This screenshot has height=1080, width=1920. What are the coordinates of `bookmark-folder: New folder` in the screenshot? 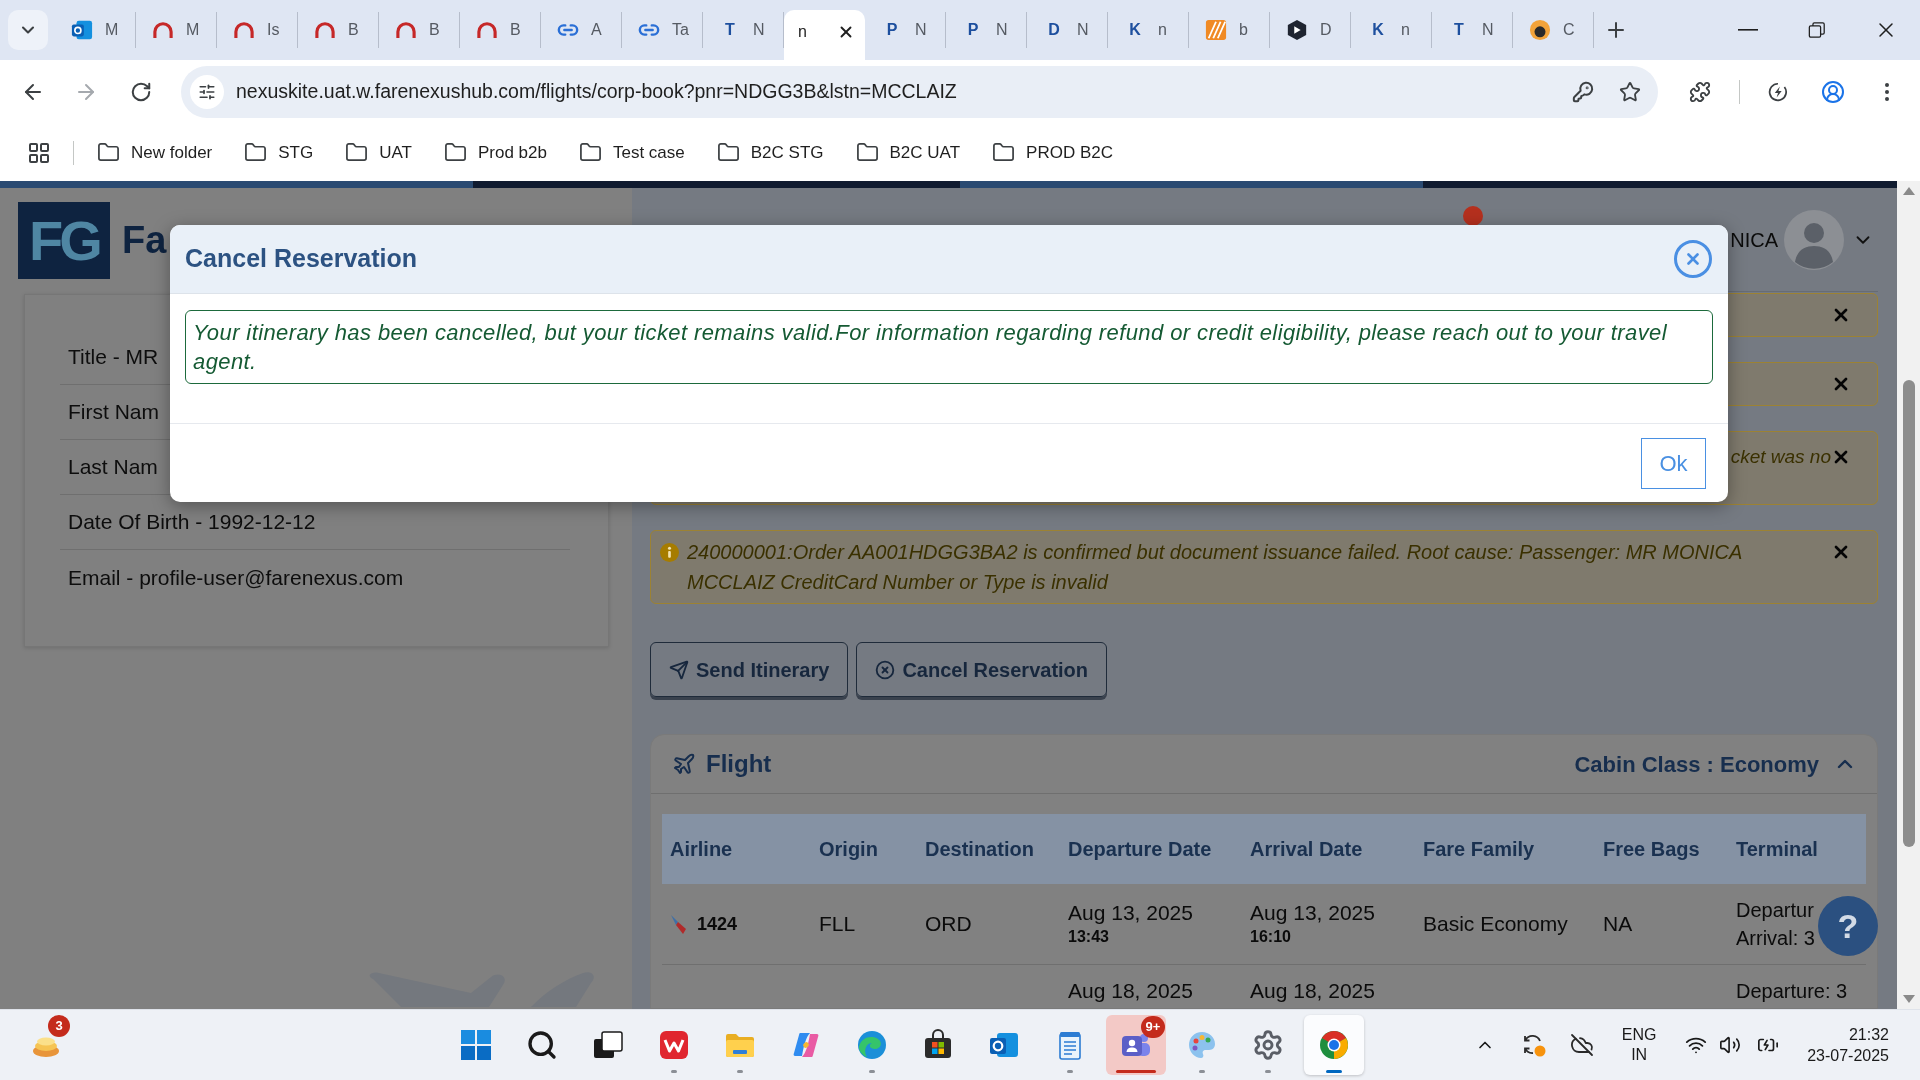 It's located at (155, 152).